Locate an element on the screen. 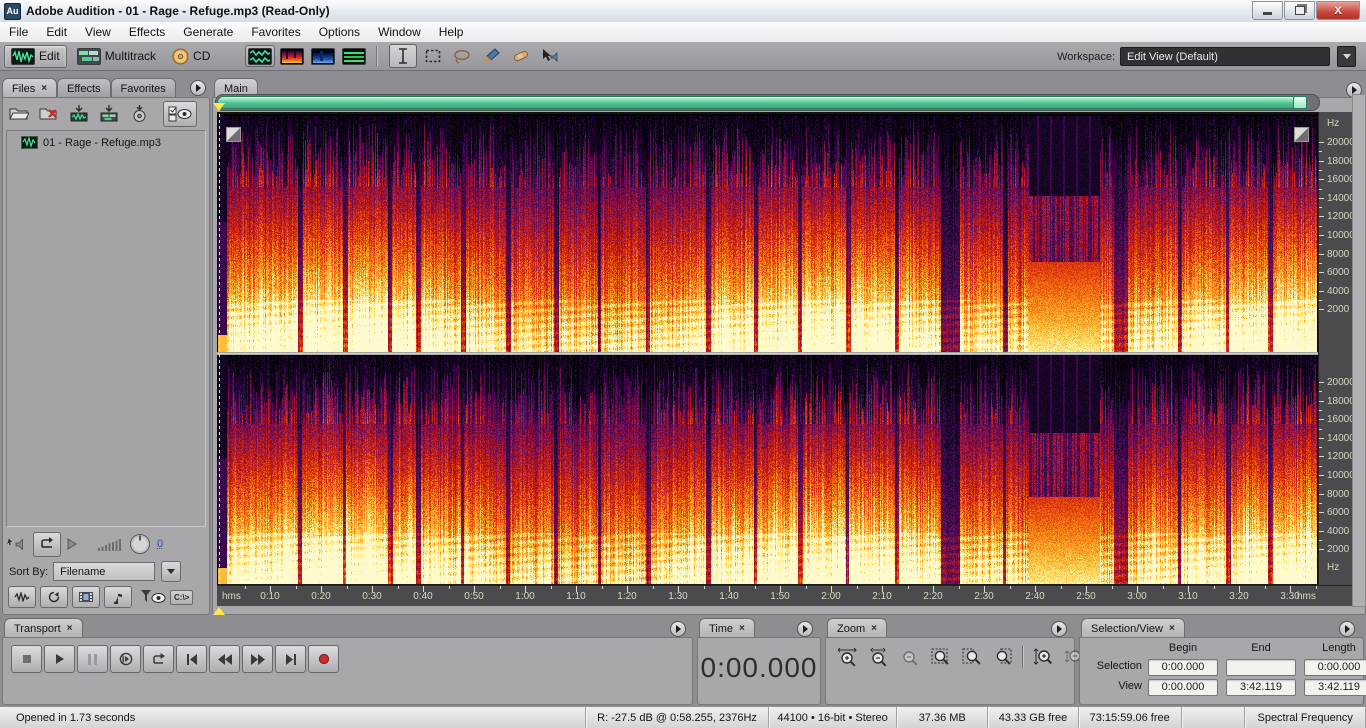 The width and height of the screenshot is (1366, 728). vertical-scrollbar is located at coordinates (1359, 350).